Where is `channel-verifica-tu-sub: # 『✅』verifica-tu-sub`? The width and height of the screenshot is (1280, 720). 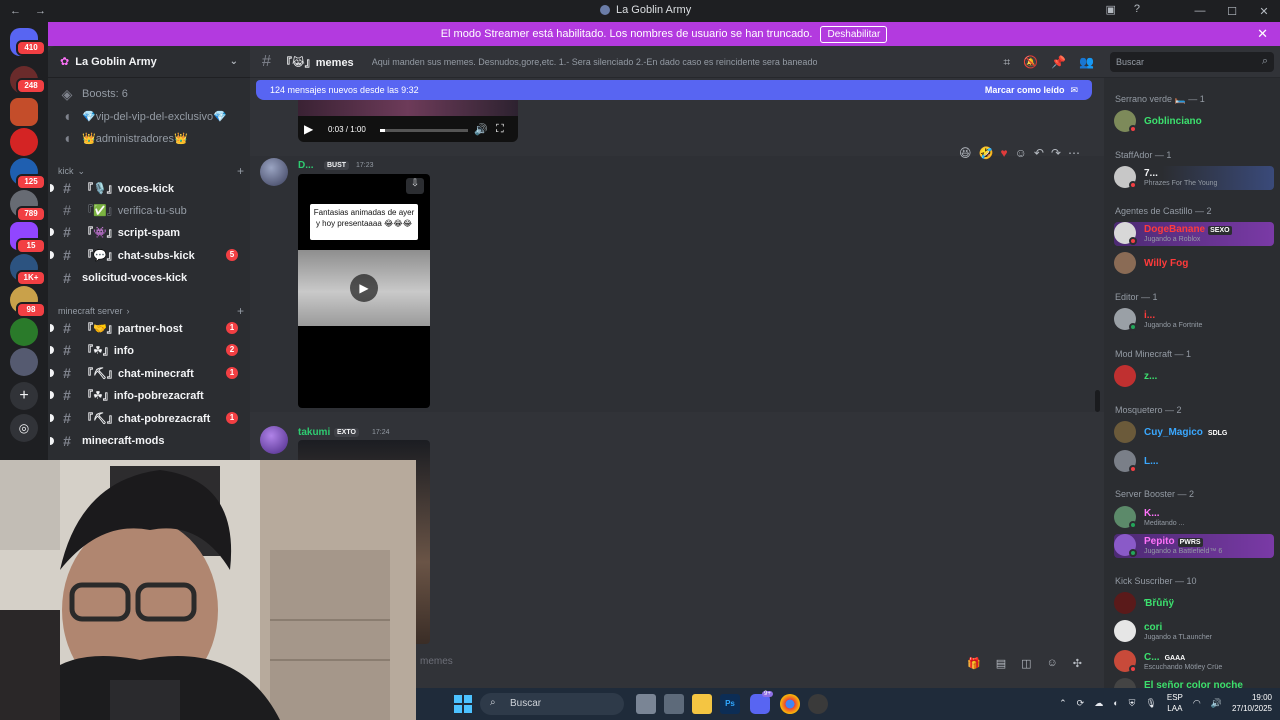
channel-verifica-tu-sub: # 『✅』verifica-tu-sub is located at coordinates (151, 210).